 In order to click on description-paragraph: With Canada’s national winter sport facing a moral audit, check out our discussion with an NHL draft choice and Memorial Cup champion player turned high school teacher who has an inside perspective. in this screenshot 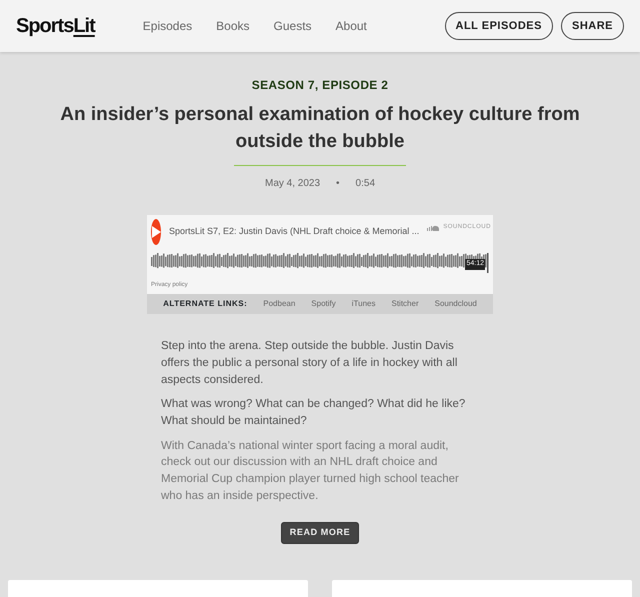, I will do `click(310, 471)`.